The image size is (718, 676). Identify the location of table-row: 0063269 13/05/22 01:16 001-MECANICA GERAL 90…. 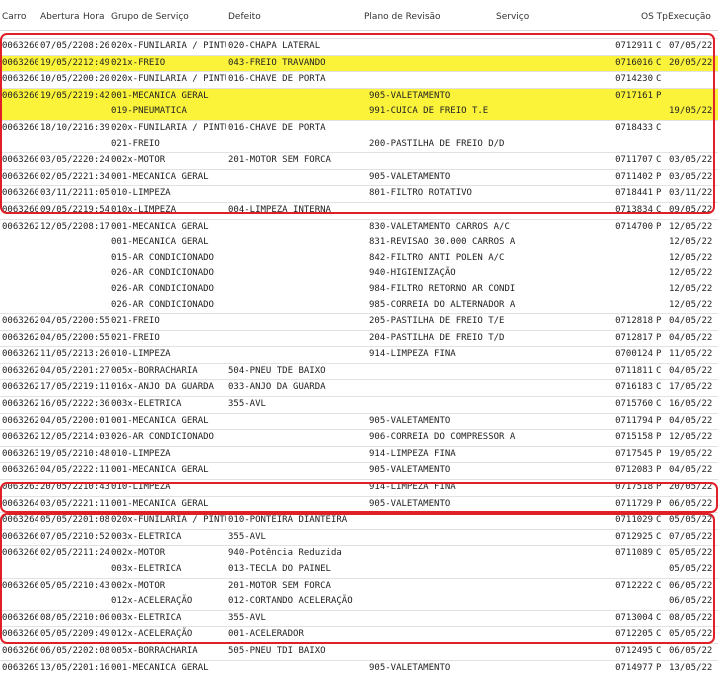
(359, 667).